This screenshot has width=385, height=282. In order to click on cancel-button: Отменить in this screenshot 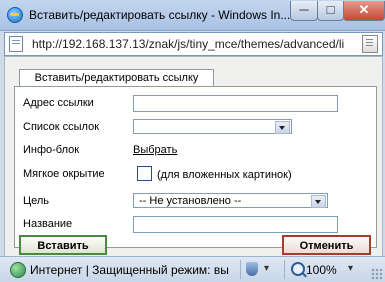, I will do `click(326, 245)`.